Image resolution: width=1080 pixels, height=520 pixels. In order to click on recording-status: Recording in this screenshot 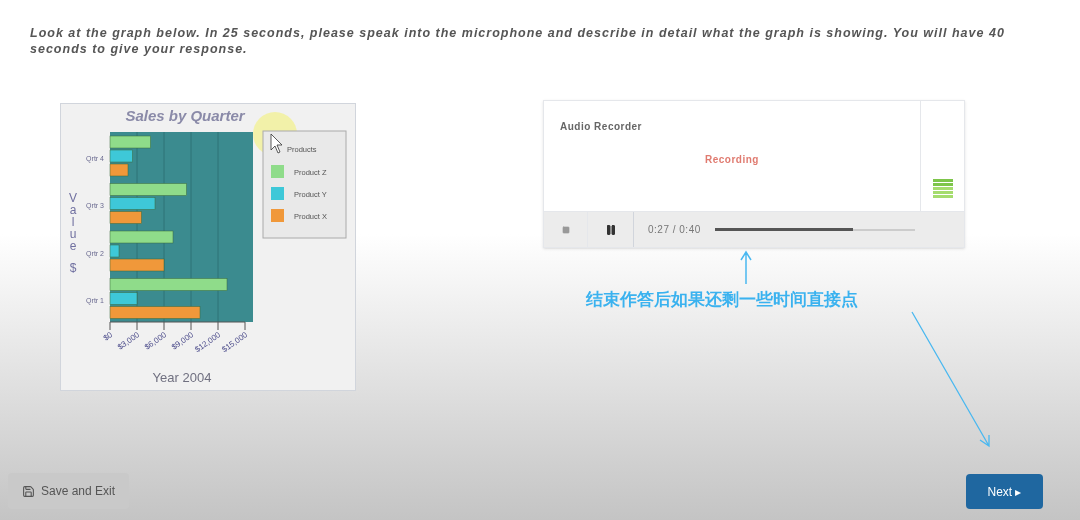, I will do `click(732, 160)`.